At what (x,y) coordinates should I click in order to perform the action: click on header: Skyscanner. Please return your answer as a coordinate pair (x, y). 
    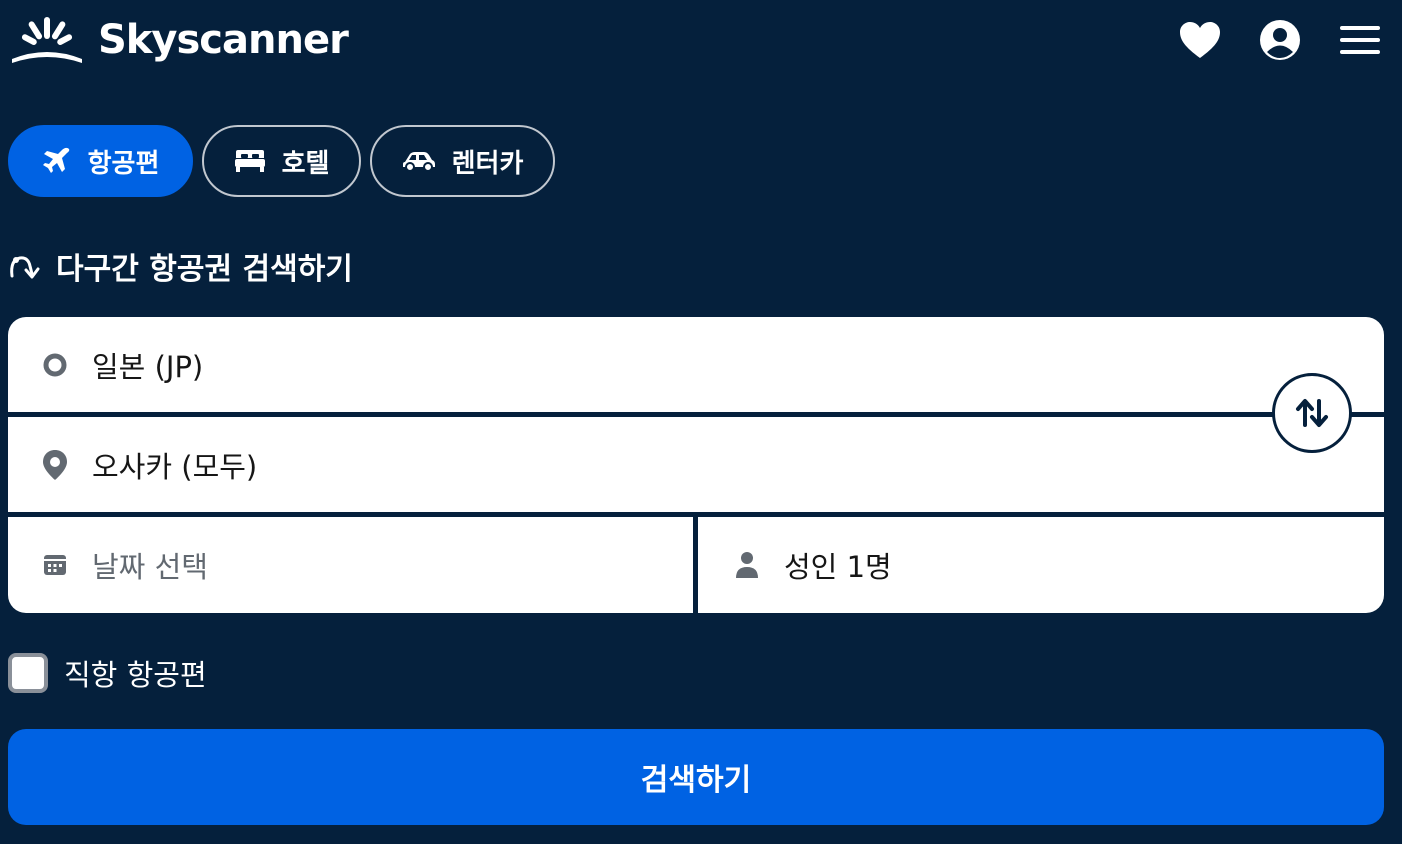
    Looking at the image, I should click on (701, 45).